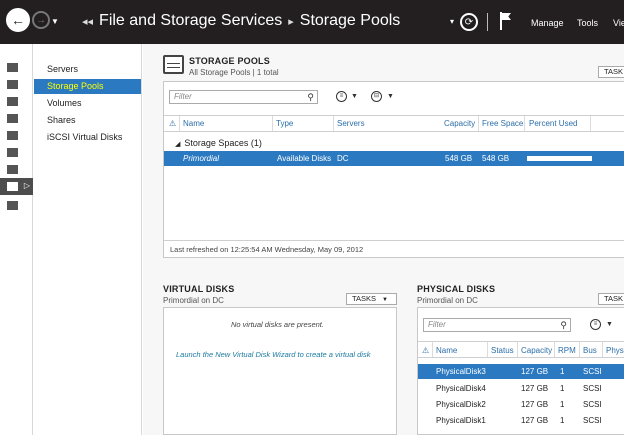  I want to click on icon-rail: ▷, so click(16, 239).